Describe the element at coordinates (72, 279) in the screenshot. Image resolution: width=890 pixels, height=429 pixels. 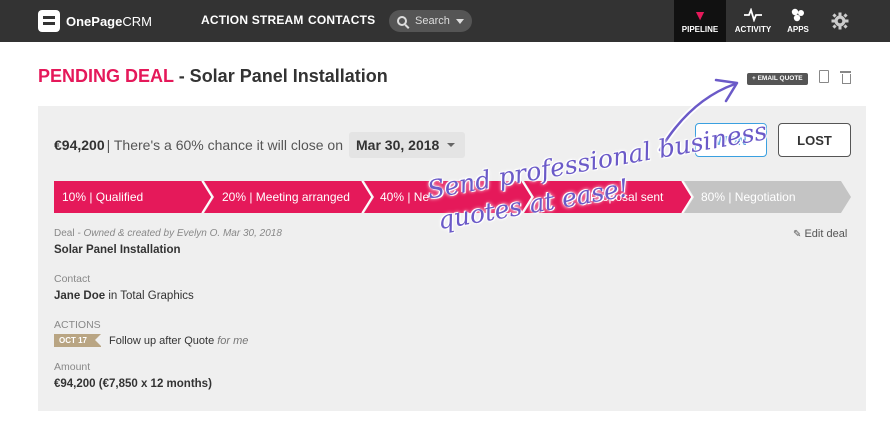
I see `contact-label: Contact` at that location.